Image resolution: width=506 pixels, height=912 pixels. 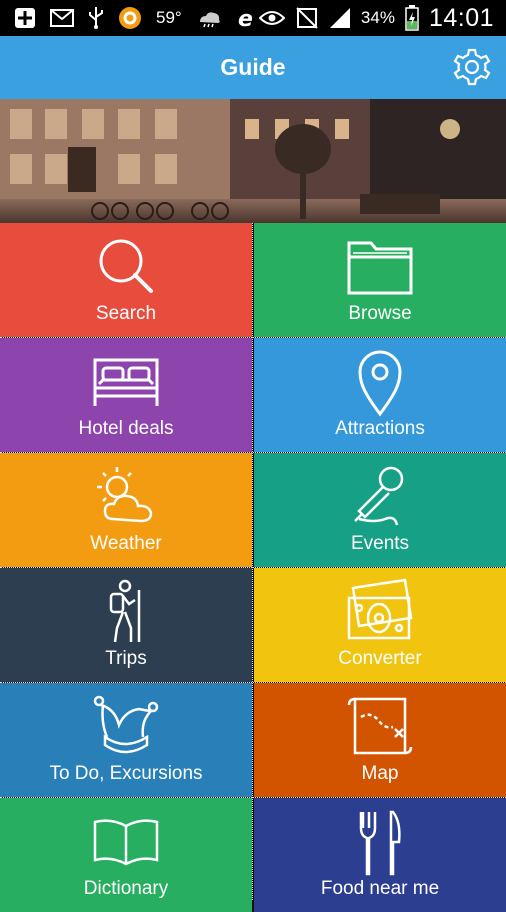 What do you see at coordinates (340, 18) in the screenshot?
I see `signal-icon` at bounding box center [340, 18].